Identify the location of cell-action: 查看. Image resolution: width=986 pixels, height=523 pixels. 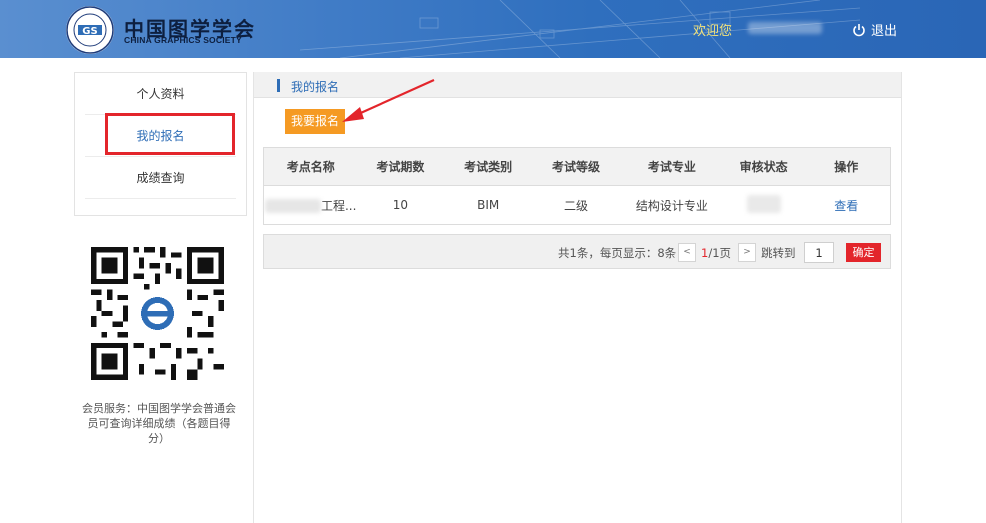
(846, 205).